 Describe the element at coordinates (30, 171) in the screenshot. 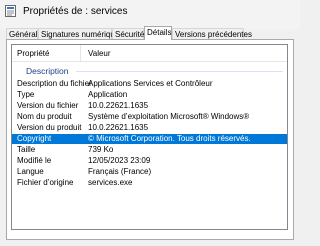

I see `row-key: Langue` at that location.